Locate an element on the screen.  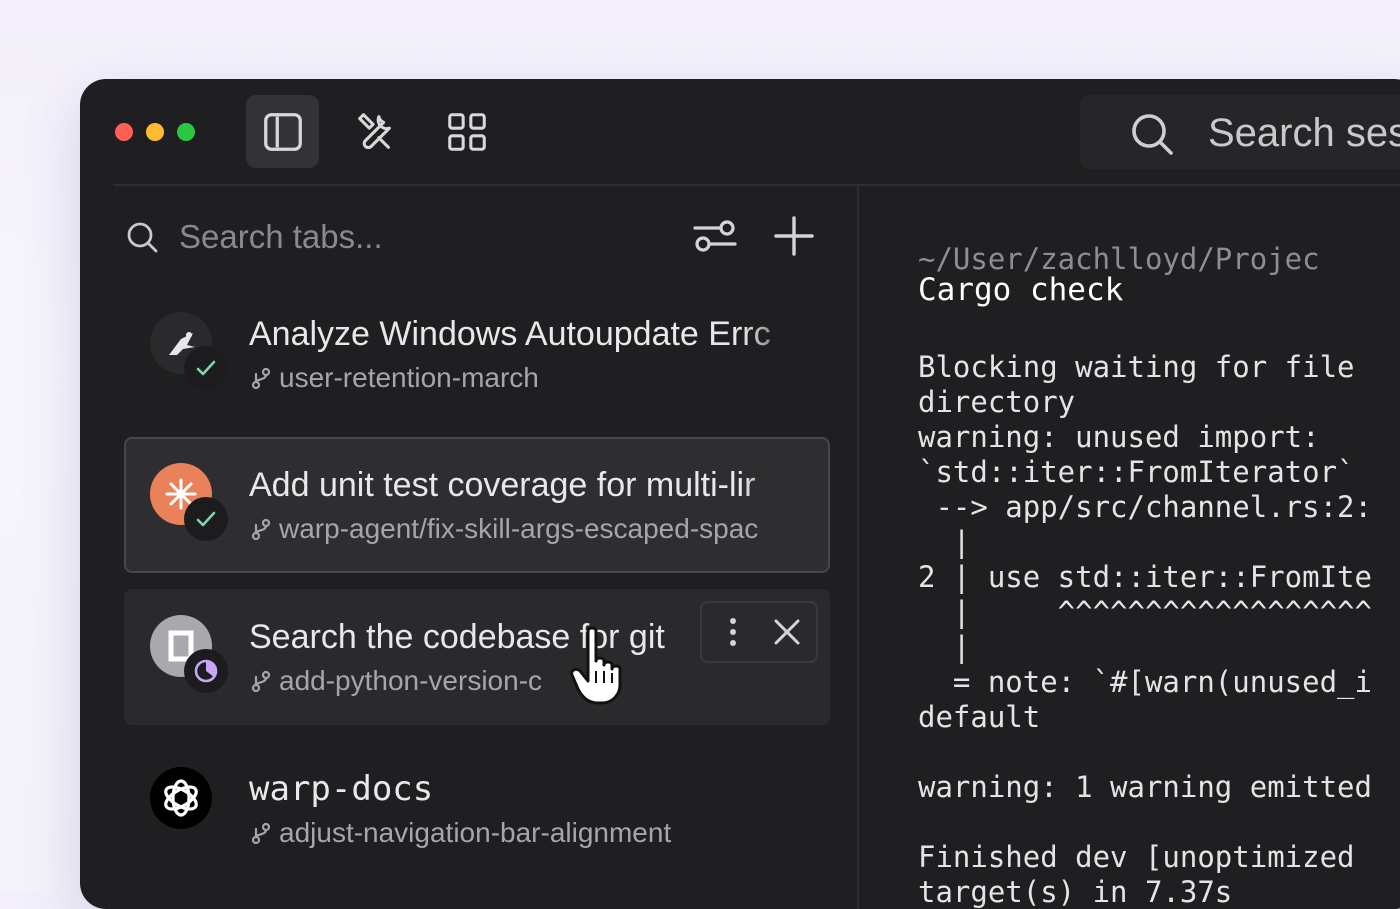
tab-title: Add unit test coverage for multi-lir is located at coordinates (502, 485).